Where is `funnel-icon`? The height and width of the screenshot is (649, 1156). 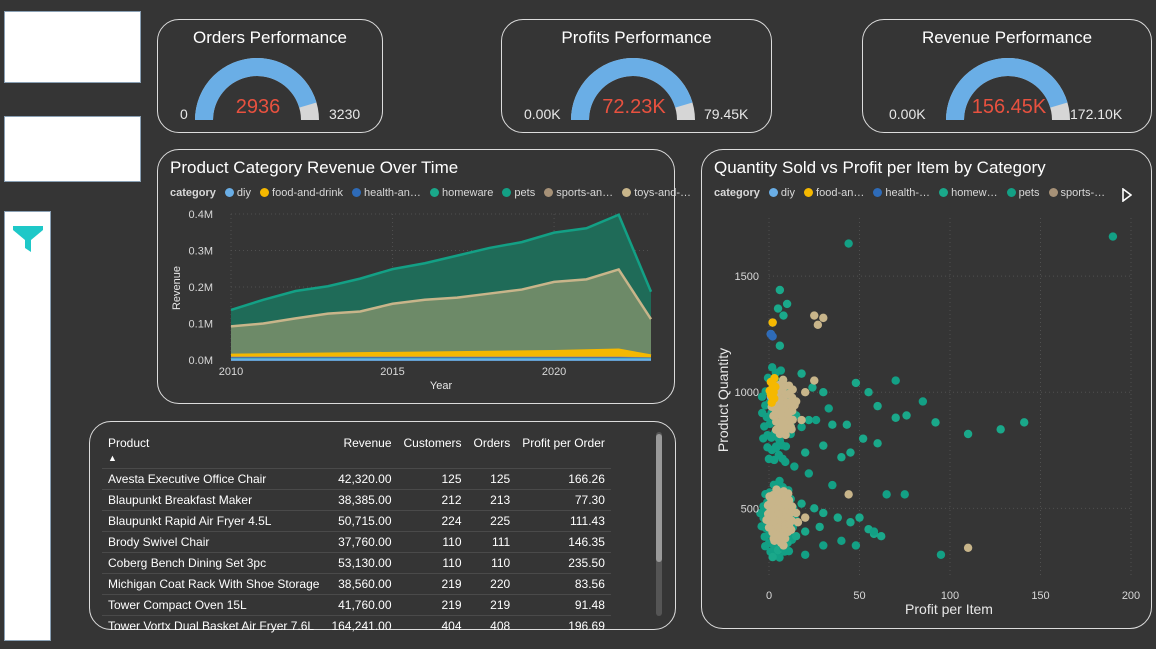
funnel-icon is located at coordinates (28, 240).